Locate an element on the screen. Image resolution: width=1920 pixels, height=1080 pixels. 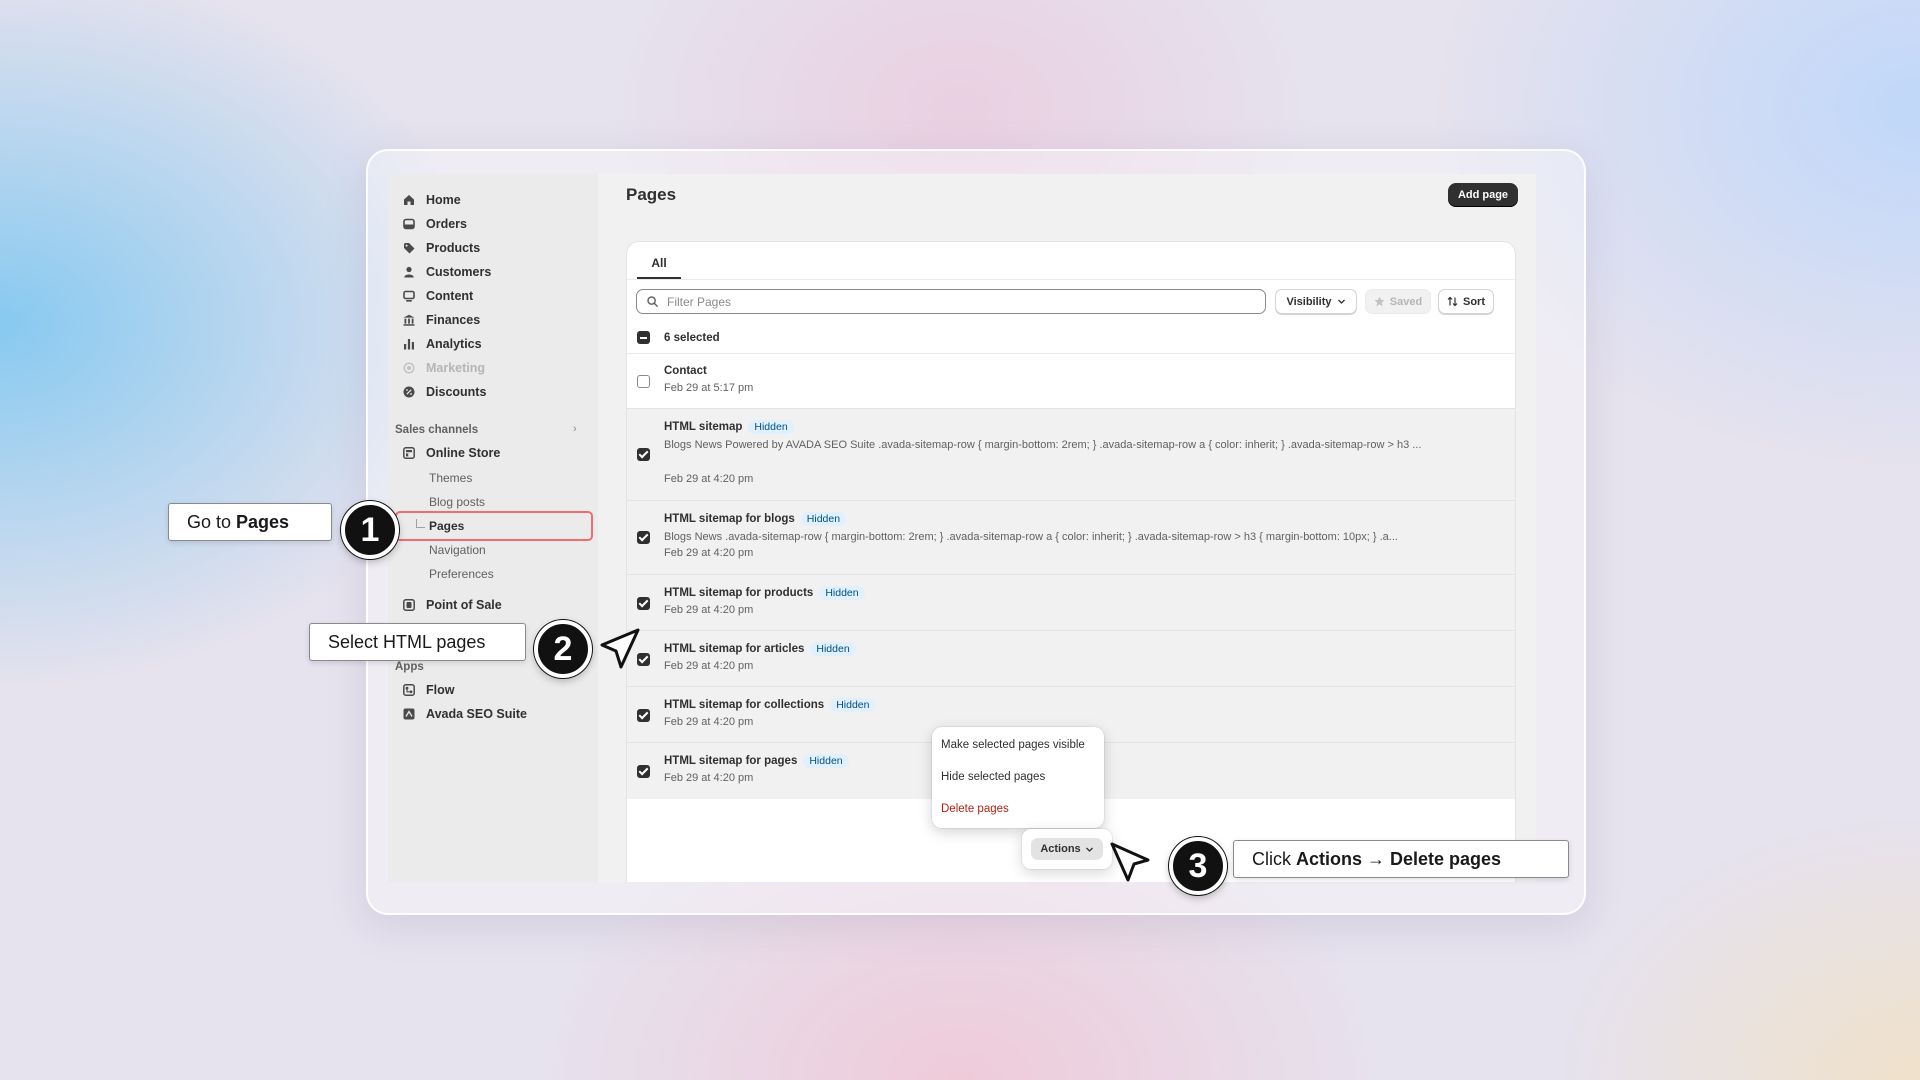
row-title: HTML sitemap for blogs Hidden is located at coordinates (755, 519).